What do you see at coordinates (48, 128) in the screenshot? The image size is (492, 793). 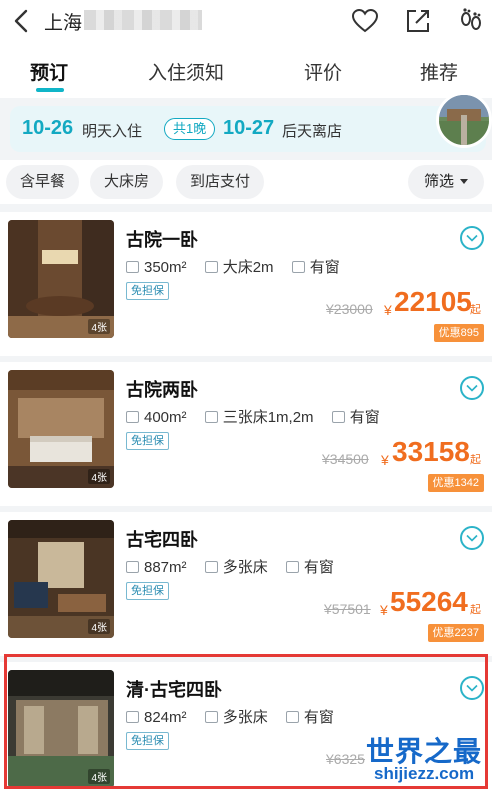 I see `checkin-date: 10-26` at bounding box center [48, 128].